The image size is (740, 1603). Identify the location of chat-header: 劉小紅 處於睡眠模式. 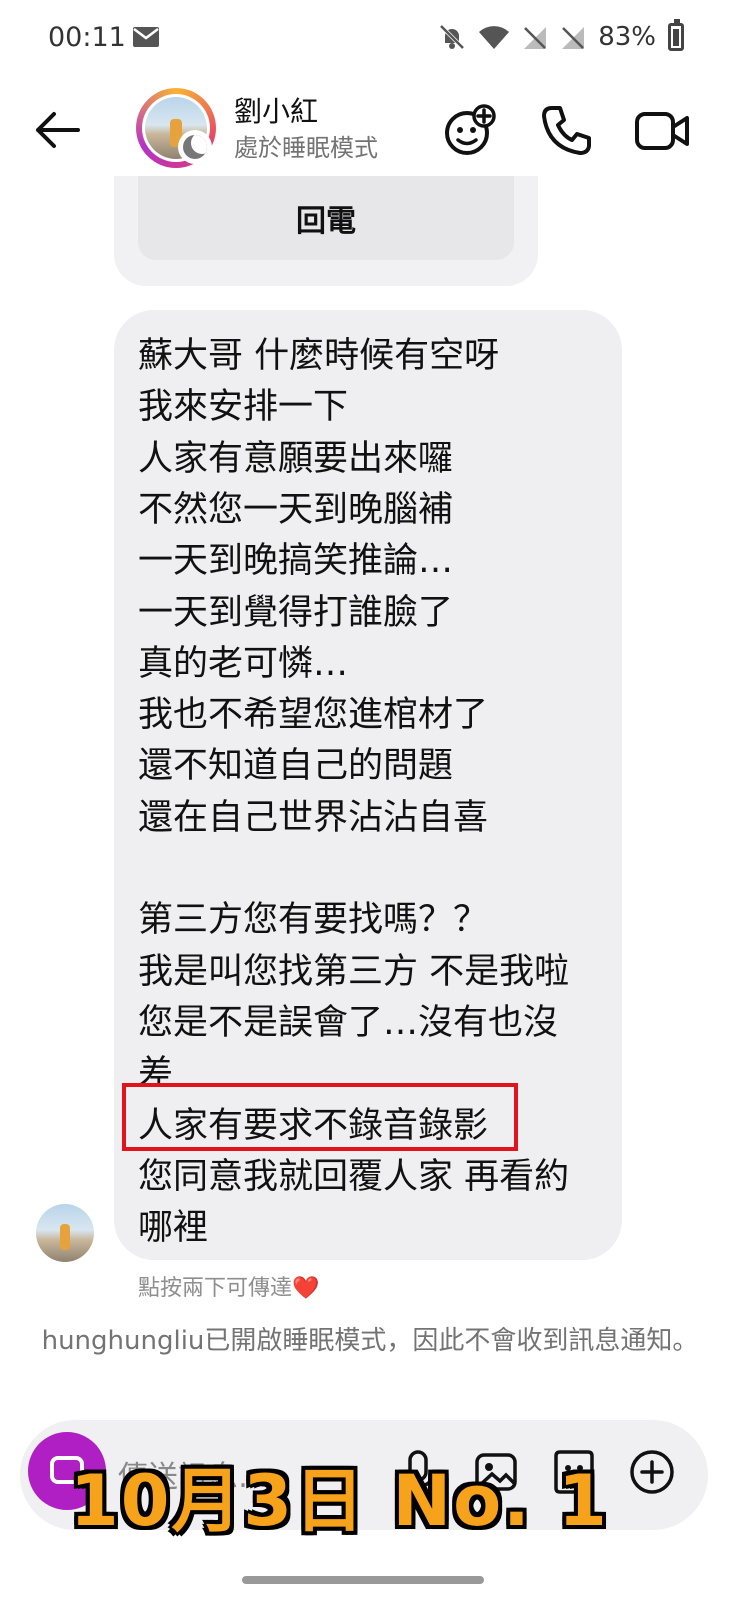
(370, 132).